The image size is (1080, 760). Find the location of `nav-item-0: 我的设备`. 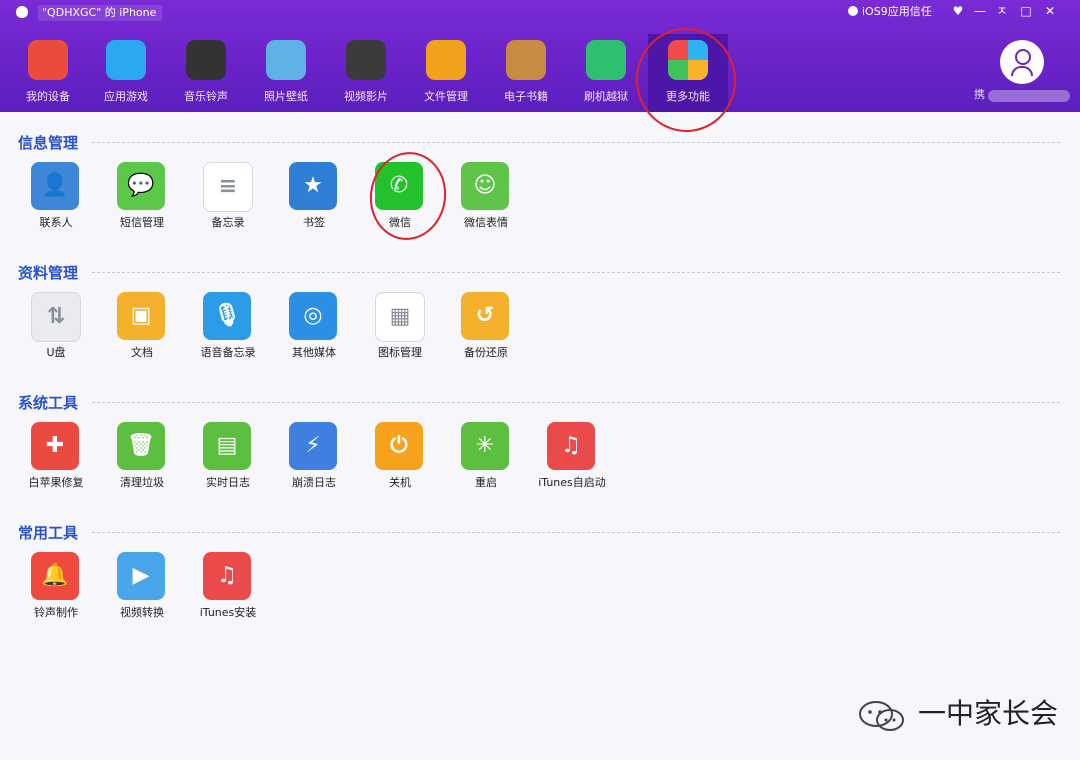

nav-item-0: 我的设备 is located at coordinates (48, 73).